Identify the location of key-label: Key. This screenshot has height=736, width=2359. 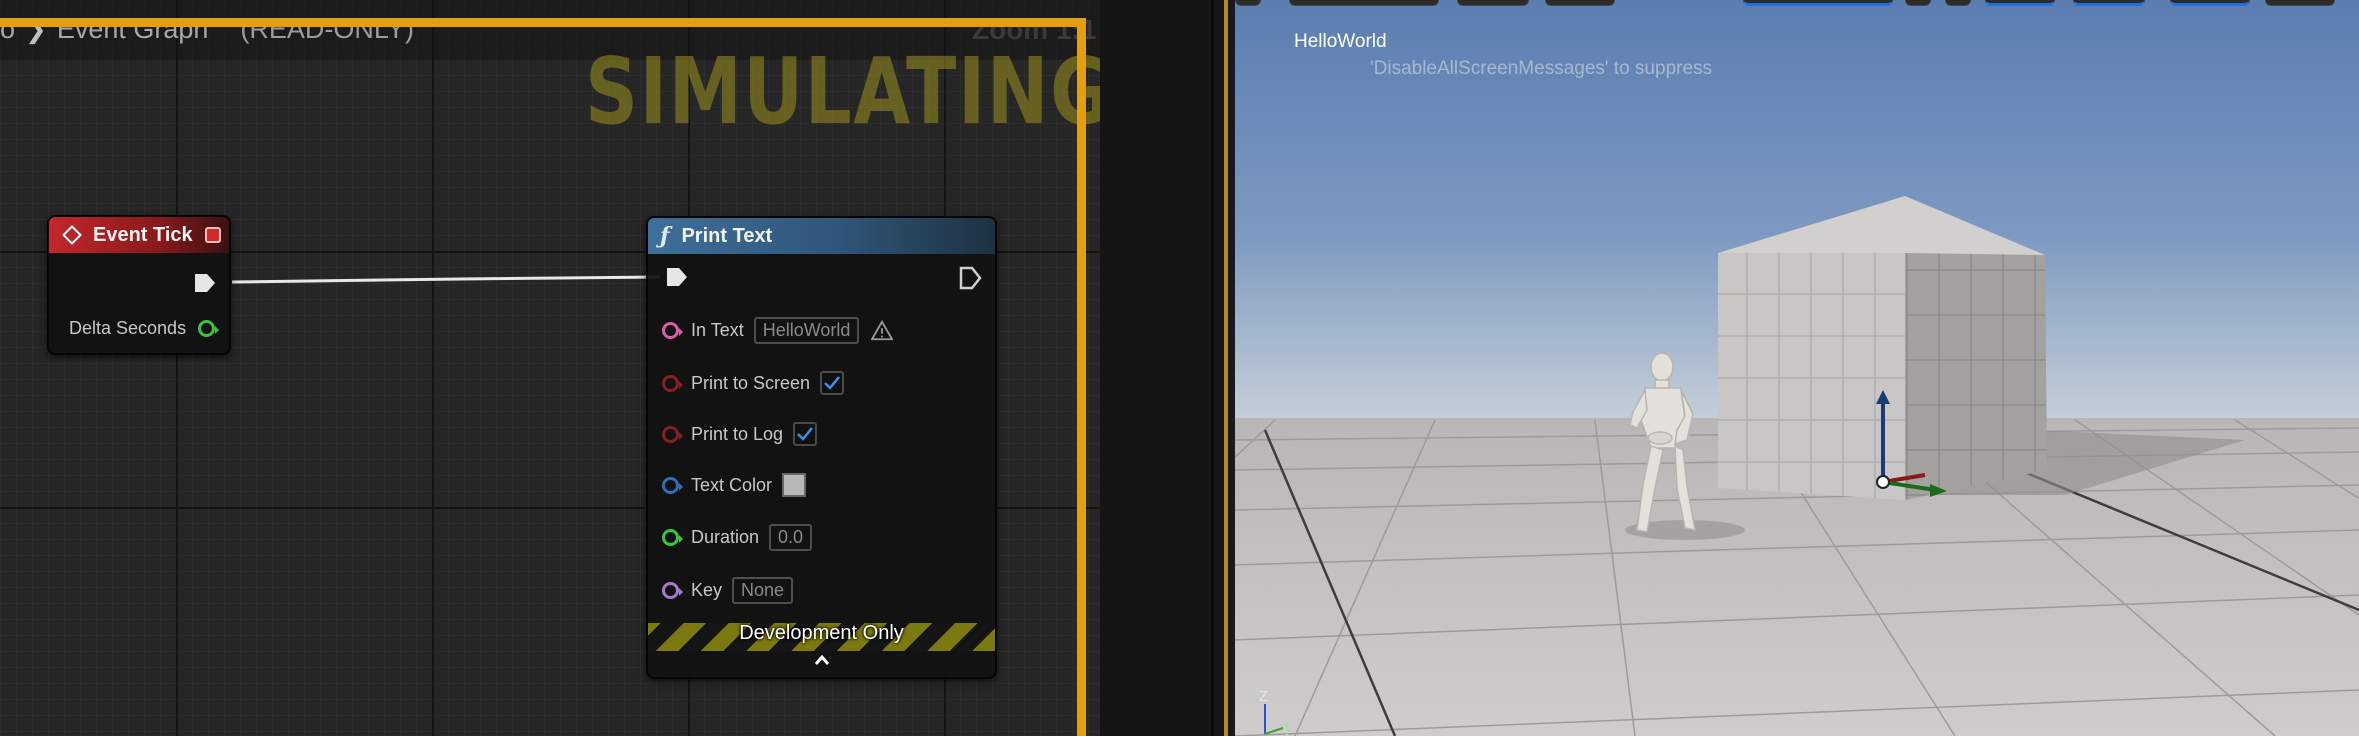
(707, 590).